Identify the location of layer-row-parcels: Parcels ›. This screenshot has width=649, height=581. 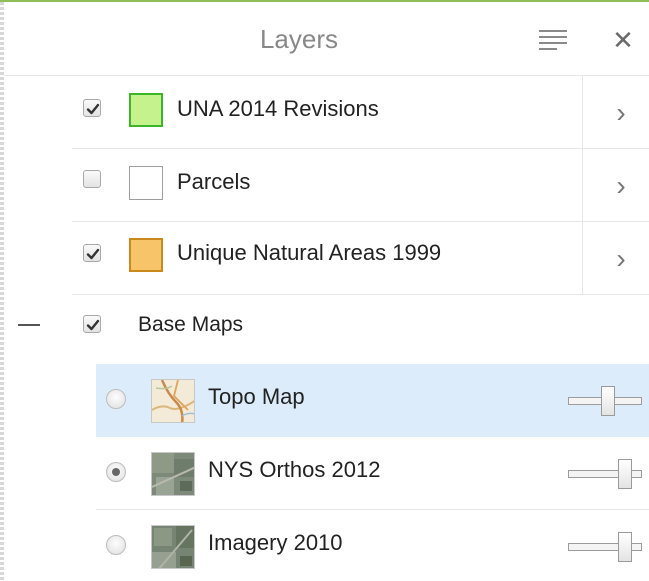
(360, 185).